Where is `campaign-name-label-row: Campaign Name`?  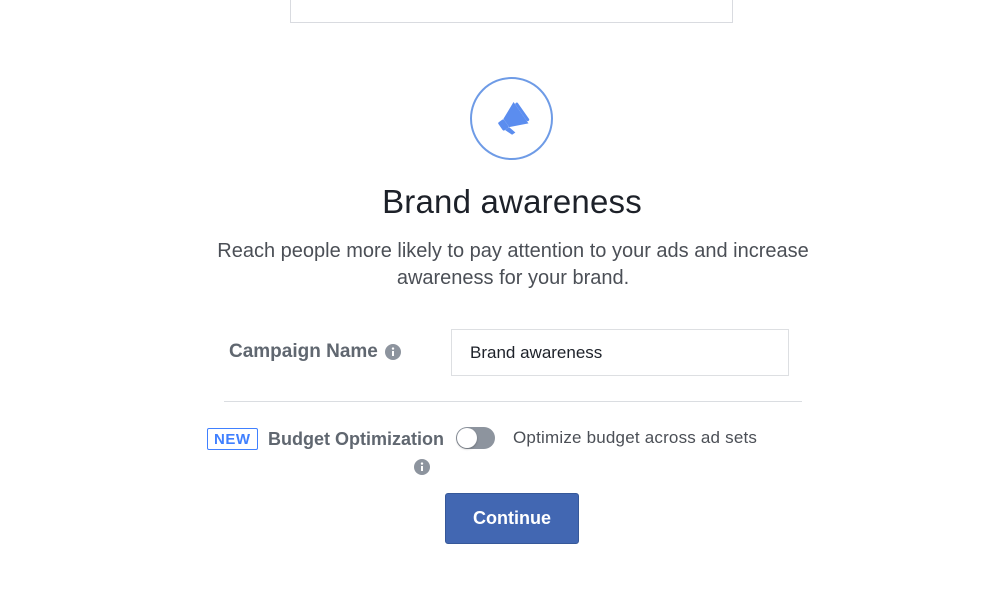
campaign-name-label-row: Campaign Name is located at coordinates (315, 352).